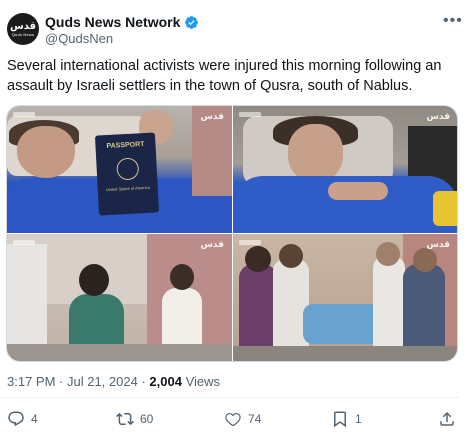  Describe the element at coordinates (182, 318) in the screenshot. I see `photo-3-girl-body` at that location.